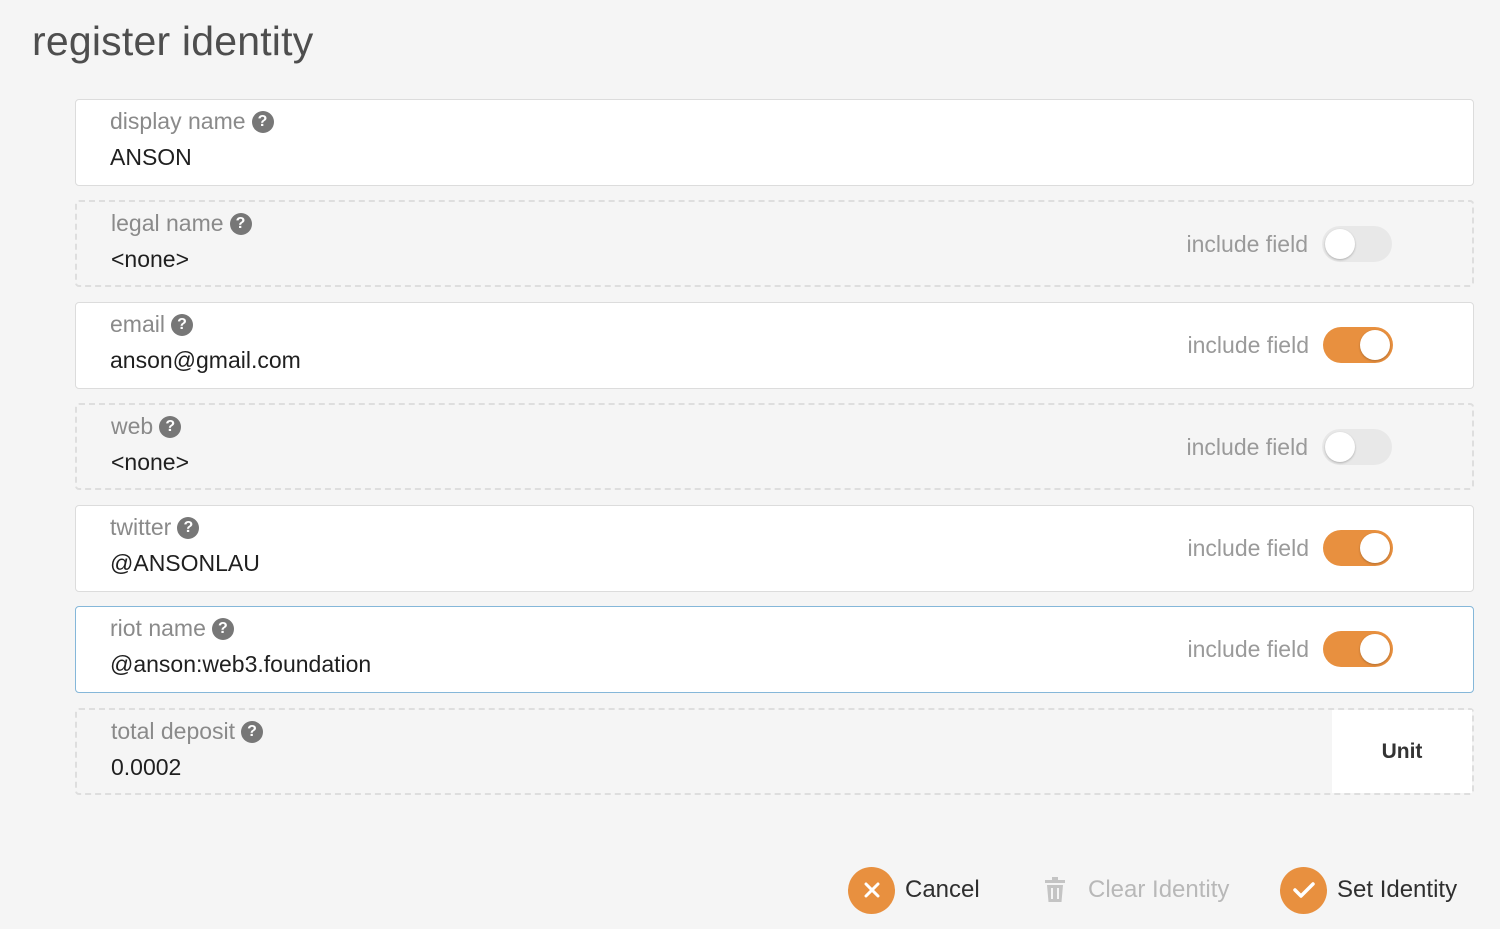  What do you see at coordinates (774, 142) in the screenshot?
I see `display-name-field: display name ? ANSON` at bounding box center [774, 142].